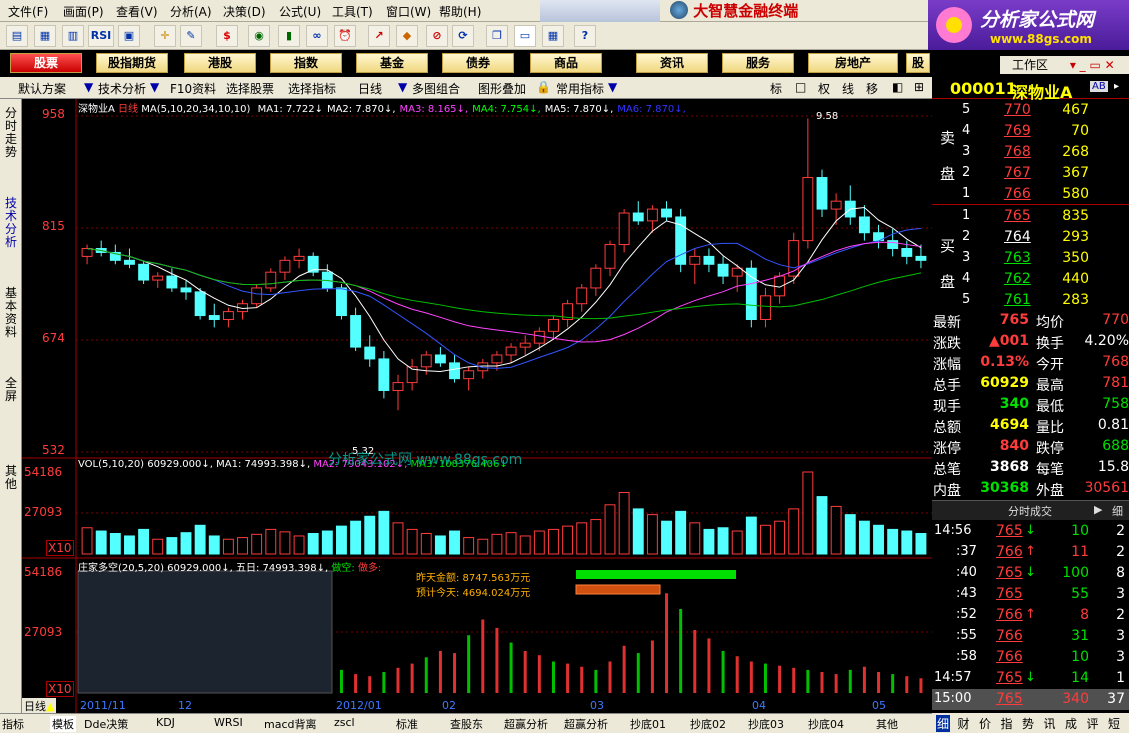 The height and width of the screenshot is (733, 1129). What do you see at coordinates (1114, 723) in the screenshot?
I see `quote-tab: 短` at bounding box center [1114, 723].